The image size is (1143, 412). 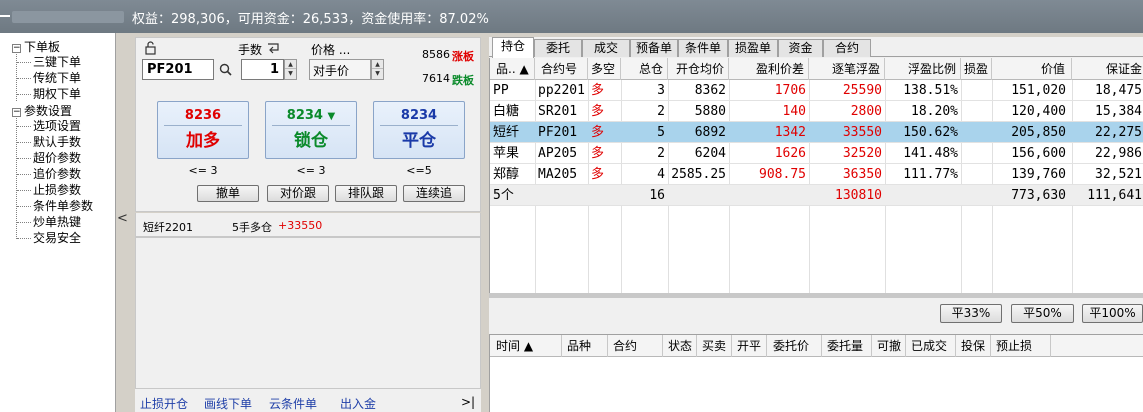 I want to click on col-stop-profit: 损盈, so click(x=976, y=69).